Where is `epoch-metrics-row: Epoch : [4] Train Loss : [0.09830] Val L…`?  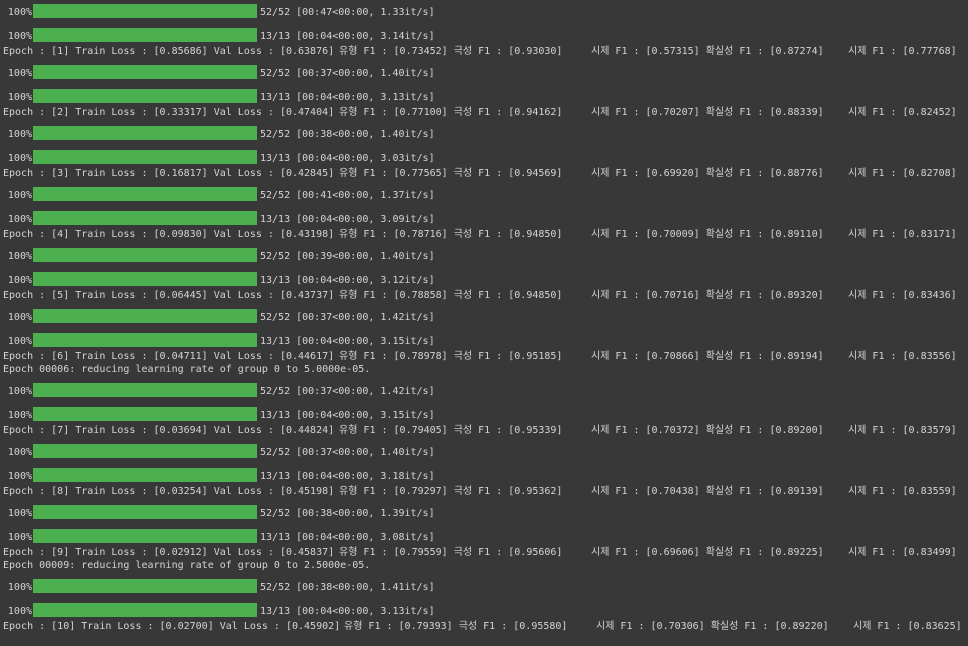 epoch-metrics-row: Epoch : [4] Train Loss : [0.09830] Val L… is located at coordinates (484, 235).